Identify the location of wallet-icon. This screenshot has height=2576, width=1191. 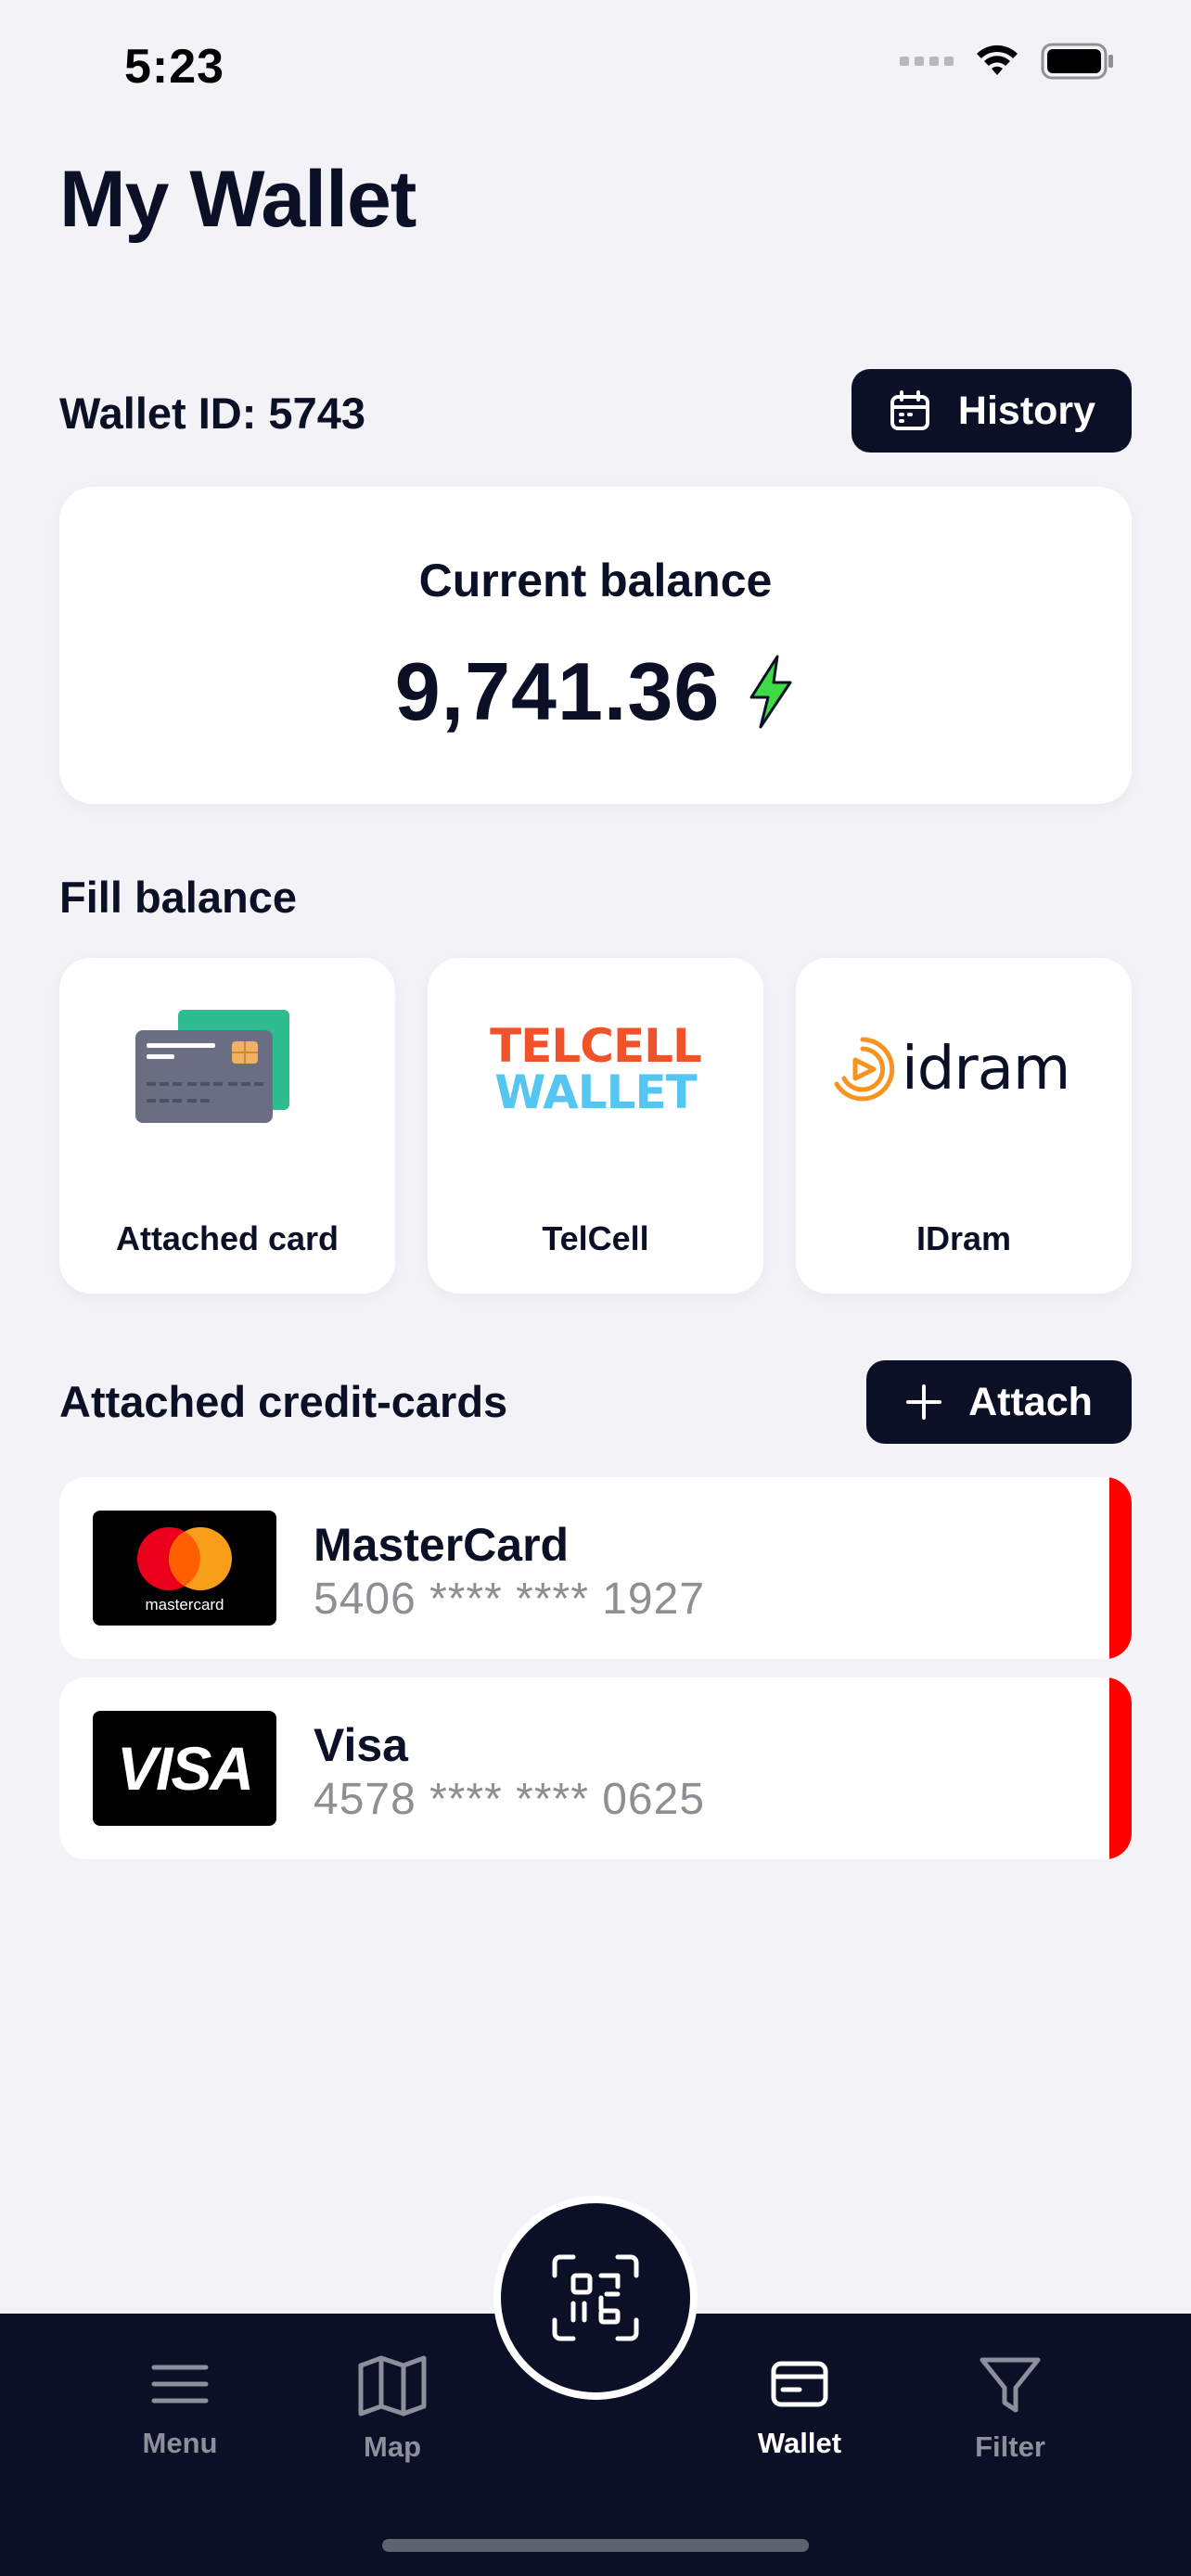
(799, 2384).